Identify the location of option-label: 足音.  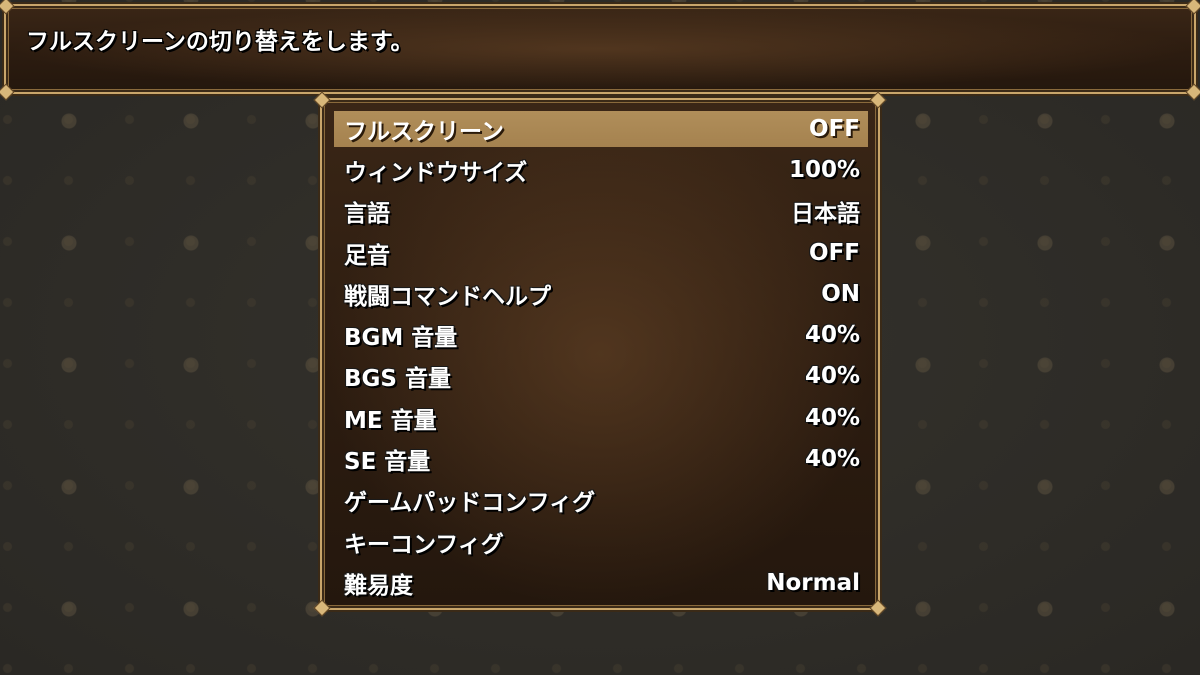
(367, 255).